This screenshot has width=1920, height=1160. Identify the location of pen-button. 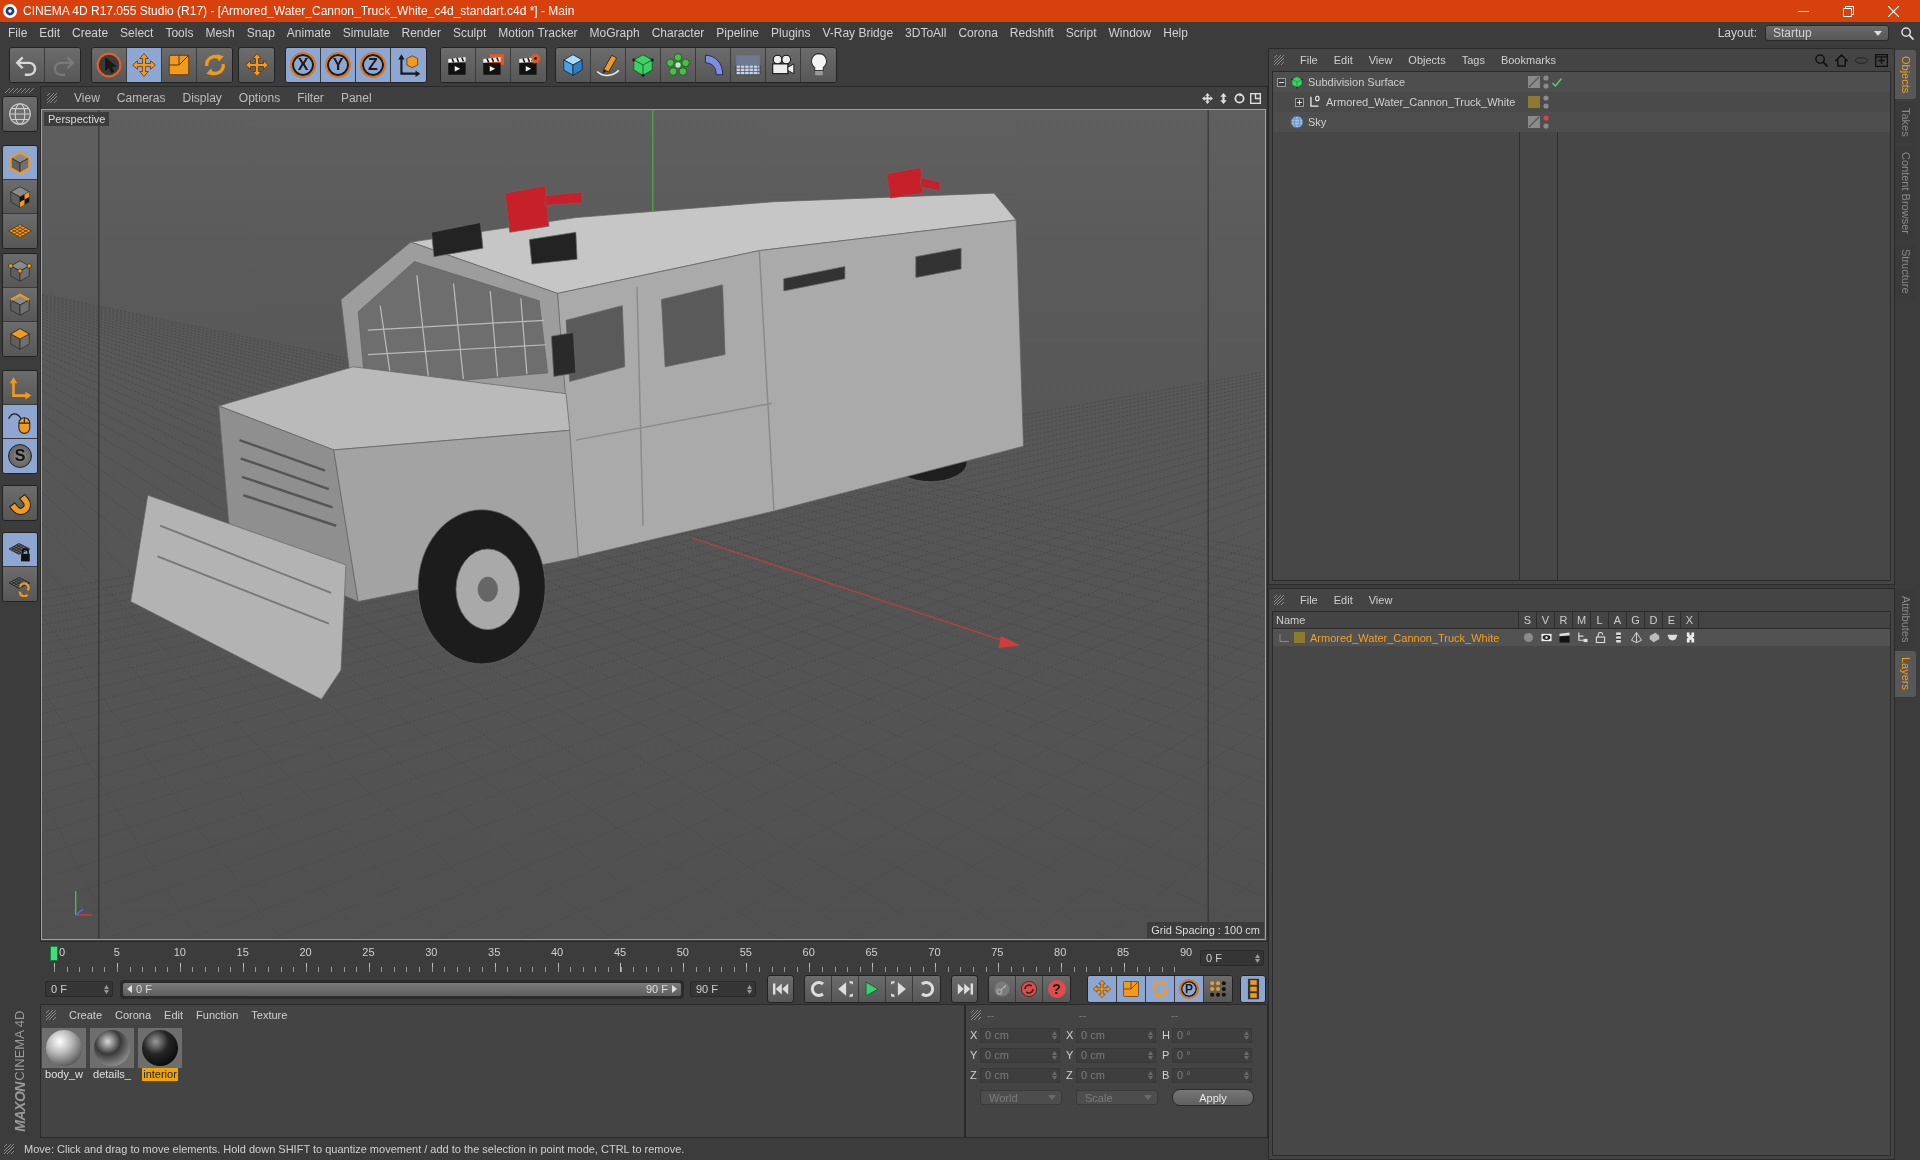
(608, 65).